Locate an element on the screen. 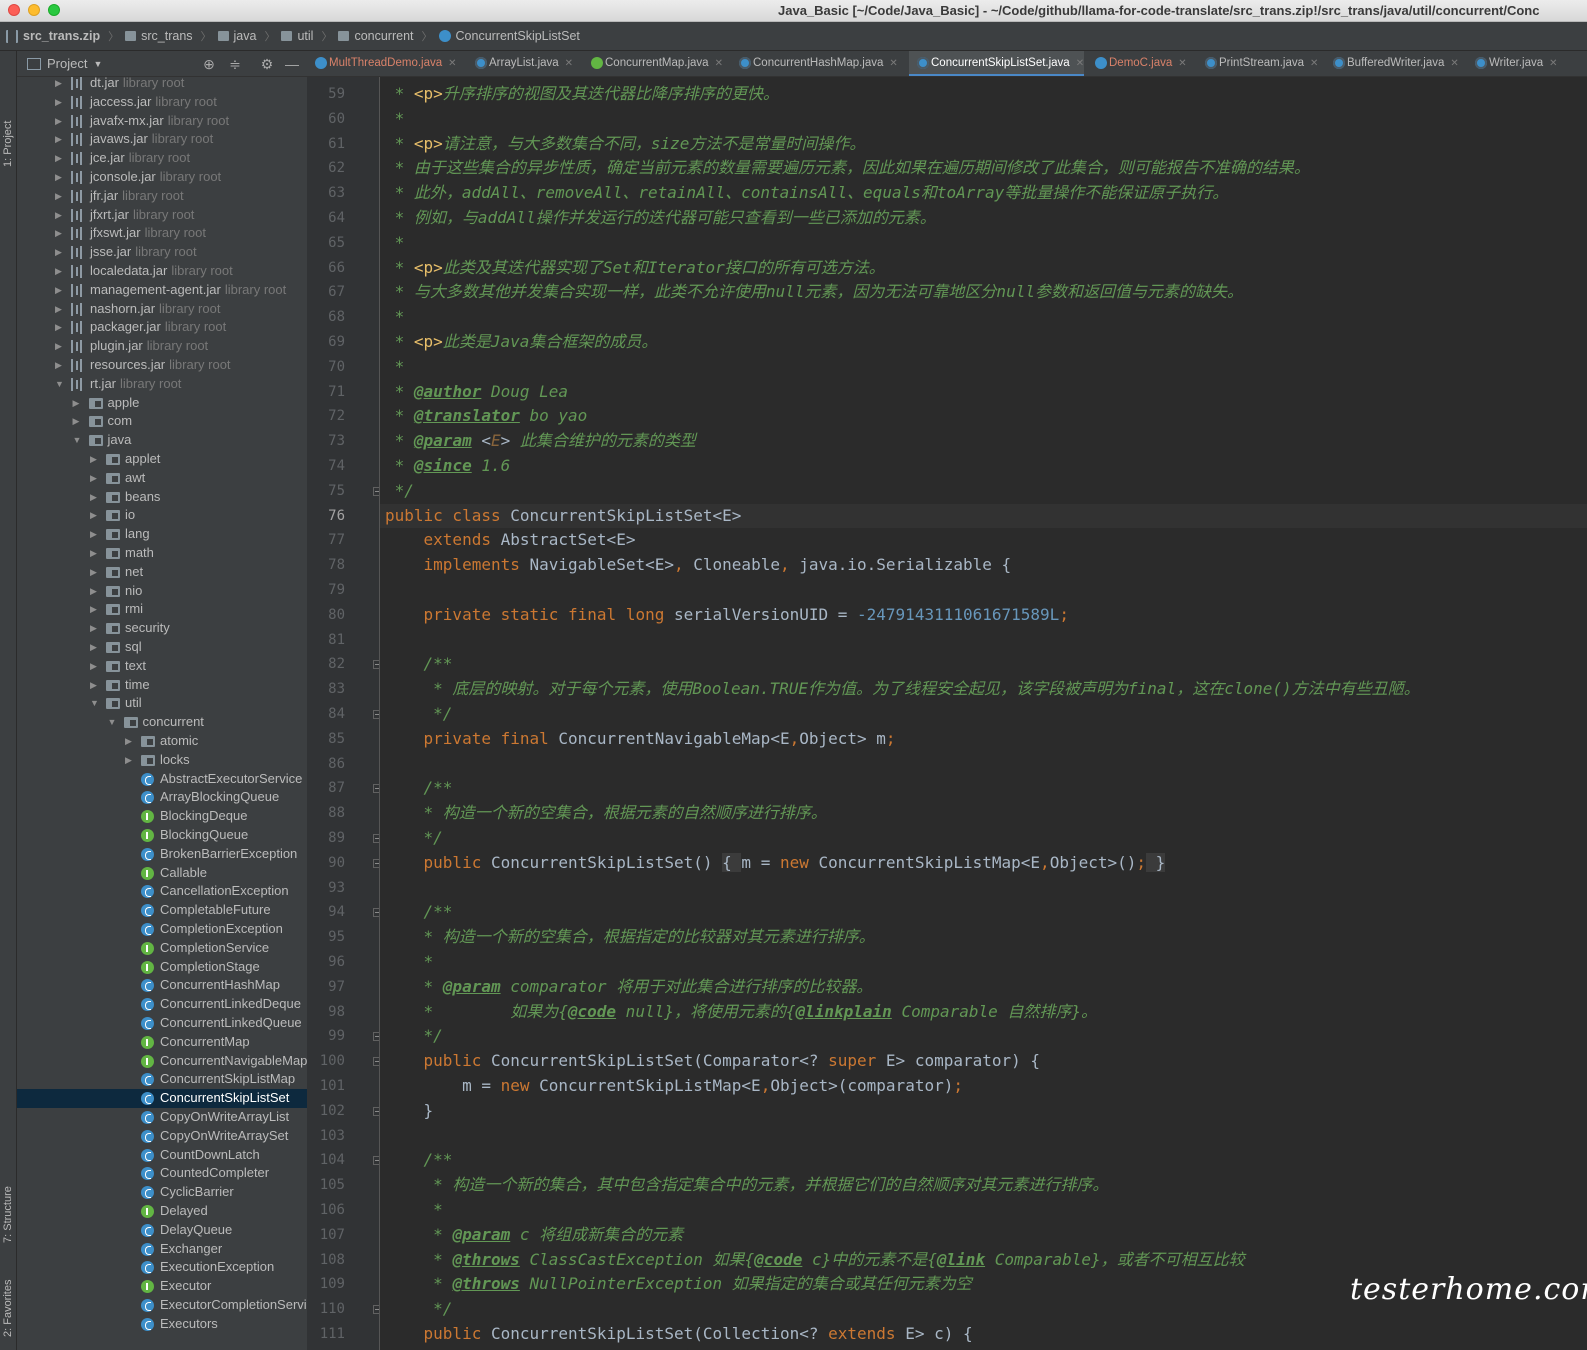 This screenshot has width=1587, height=1350. tree-node-abstractexecutorservice: AbstractExecutorService is located at coordinates (162, 779).